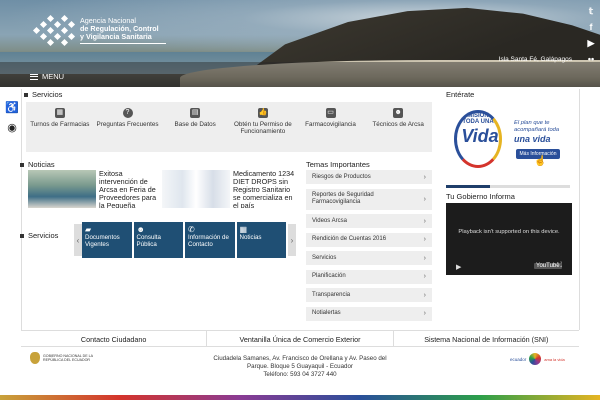  Describe the element at coordinates (62, 189) in the screenshot. I see `news-photo-feria` at that location.